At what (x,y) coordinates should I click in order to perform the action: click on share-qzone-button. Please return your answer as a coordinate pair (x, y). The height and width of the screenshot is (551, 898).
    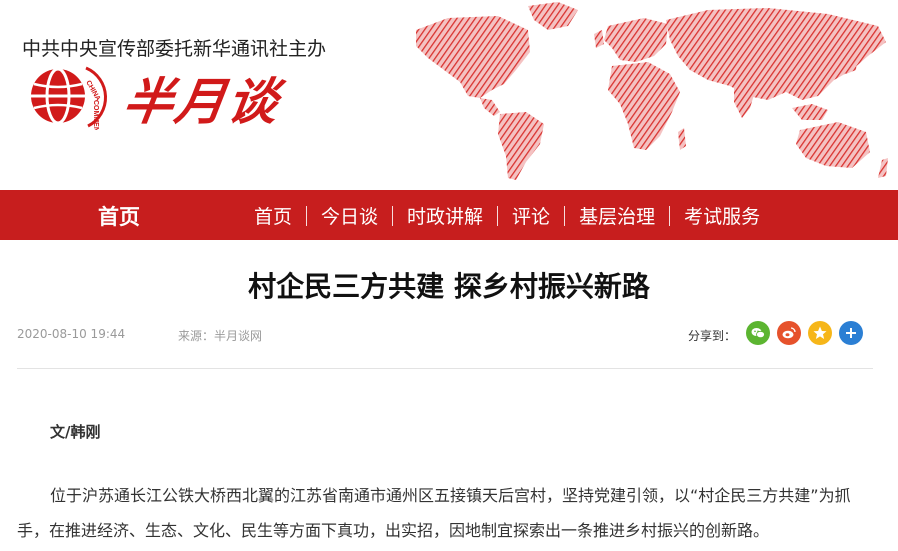
    Looking at the image, I should click on (820, 333).